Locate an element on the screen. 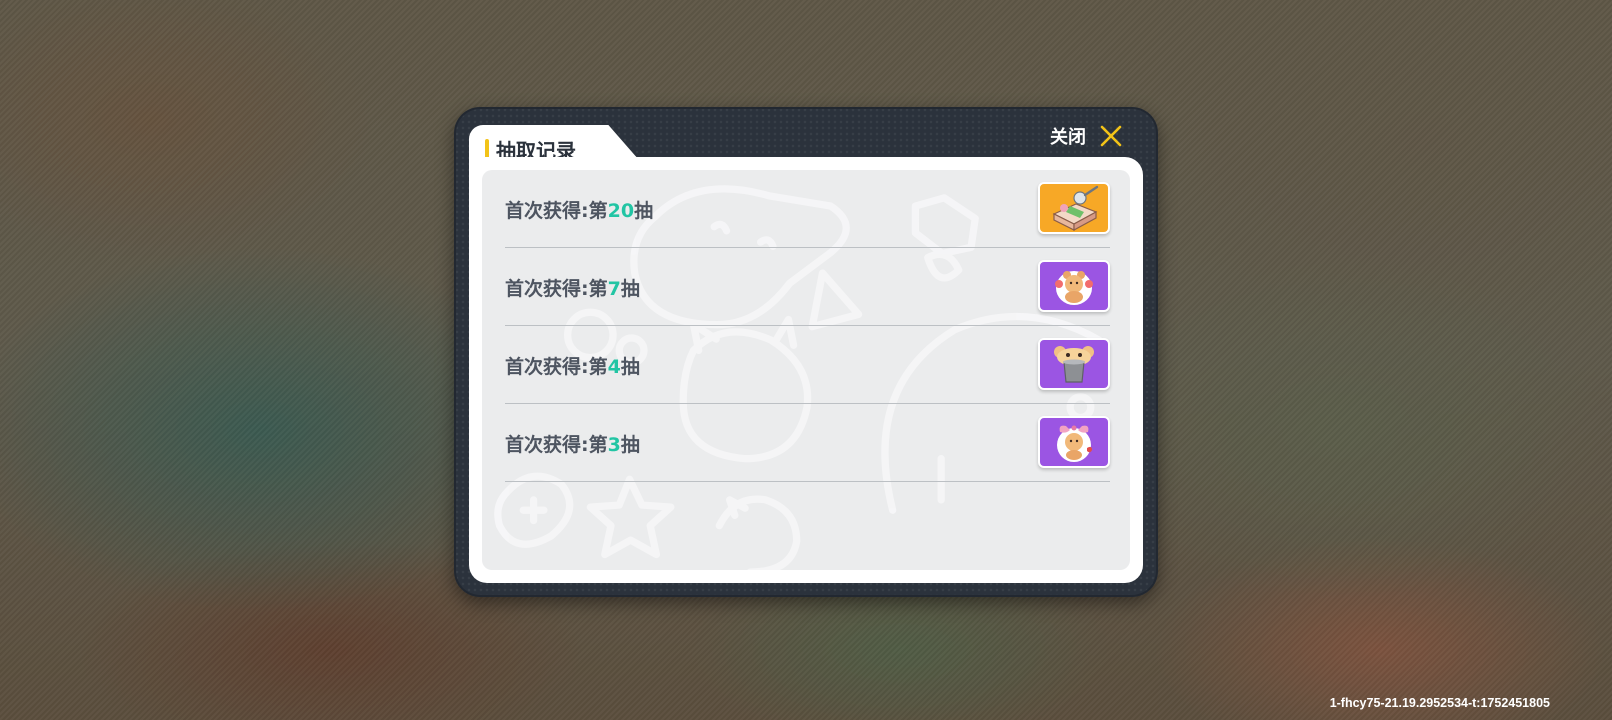  bear-bow-icon is located at coordinates (1074, 442).